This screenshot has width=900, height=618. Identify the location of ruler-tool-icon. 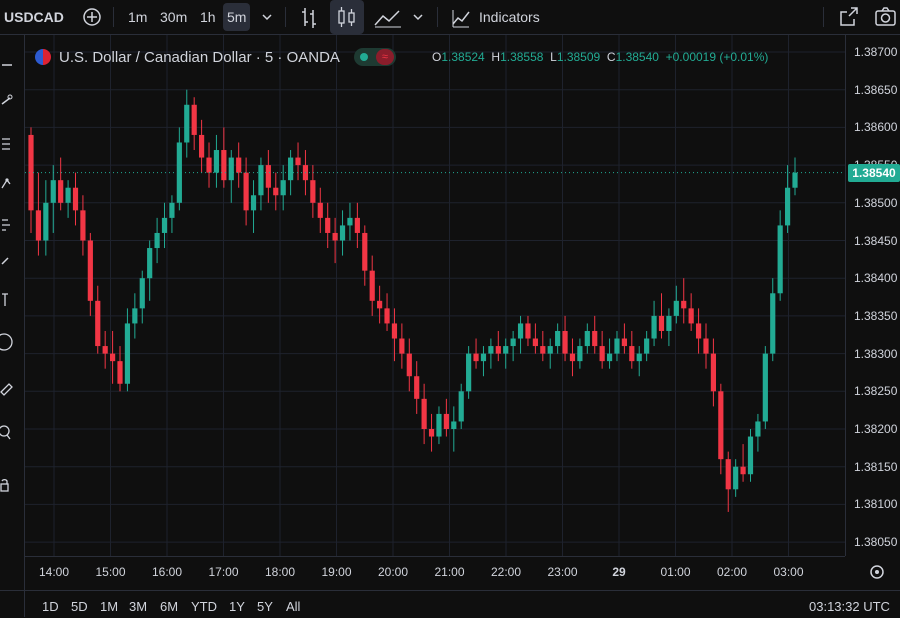
(10, 388).